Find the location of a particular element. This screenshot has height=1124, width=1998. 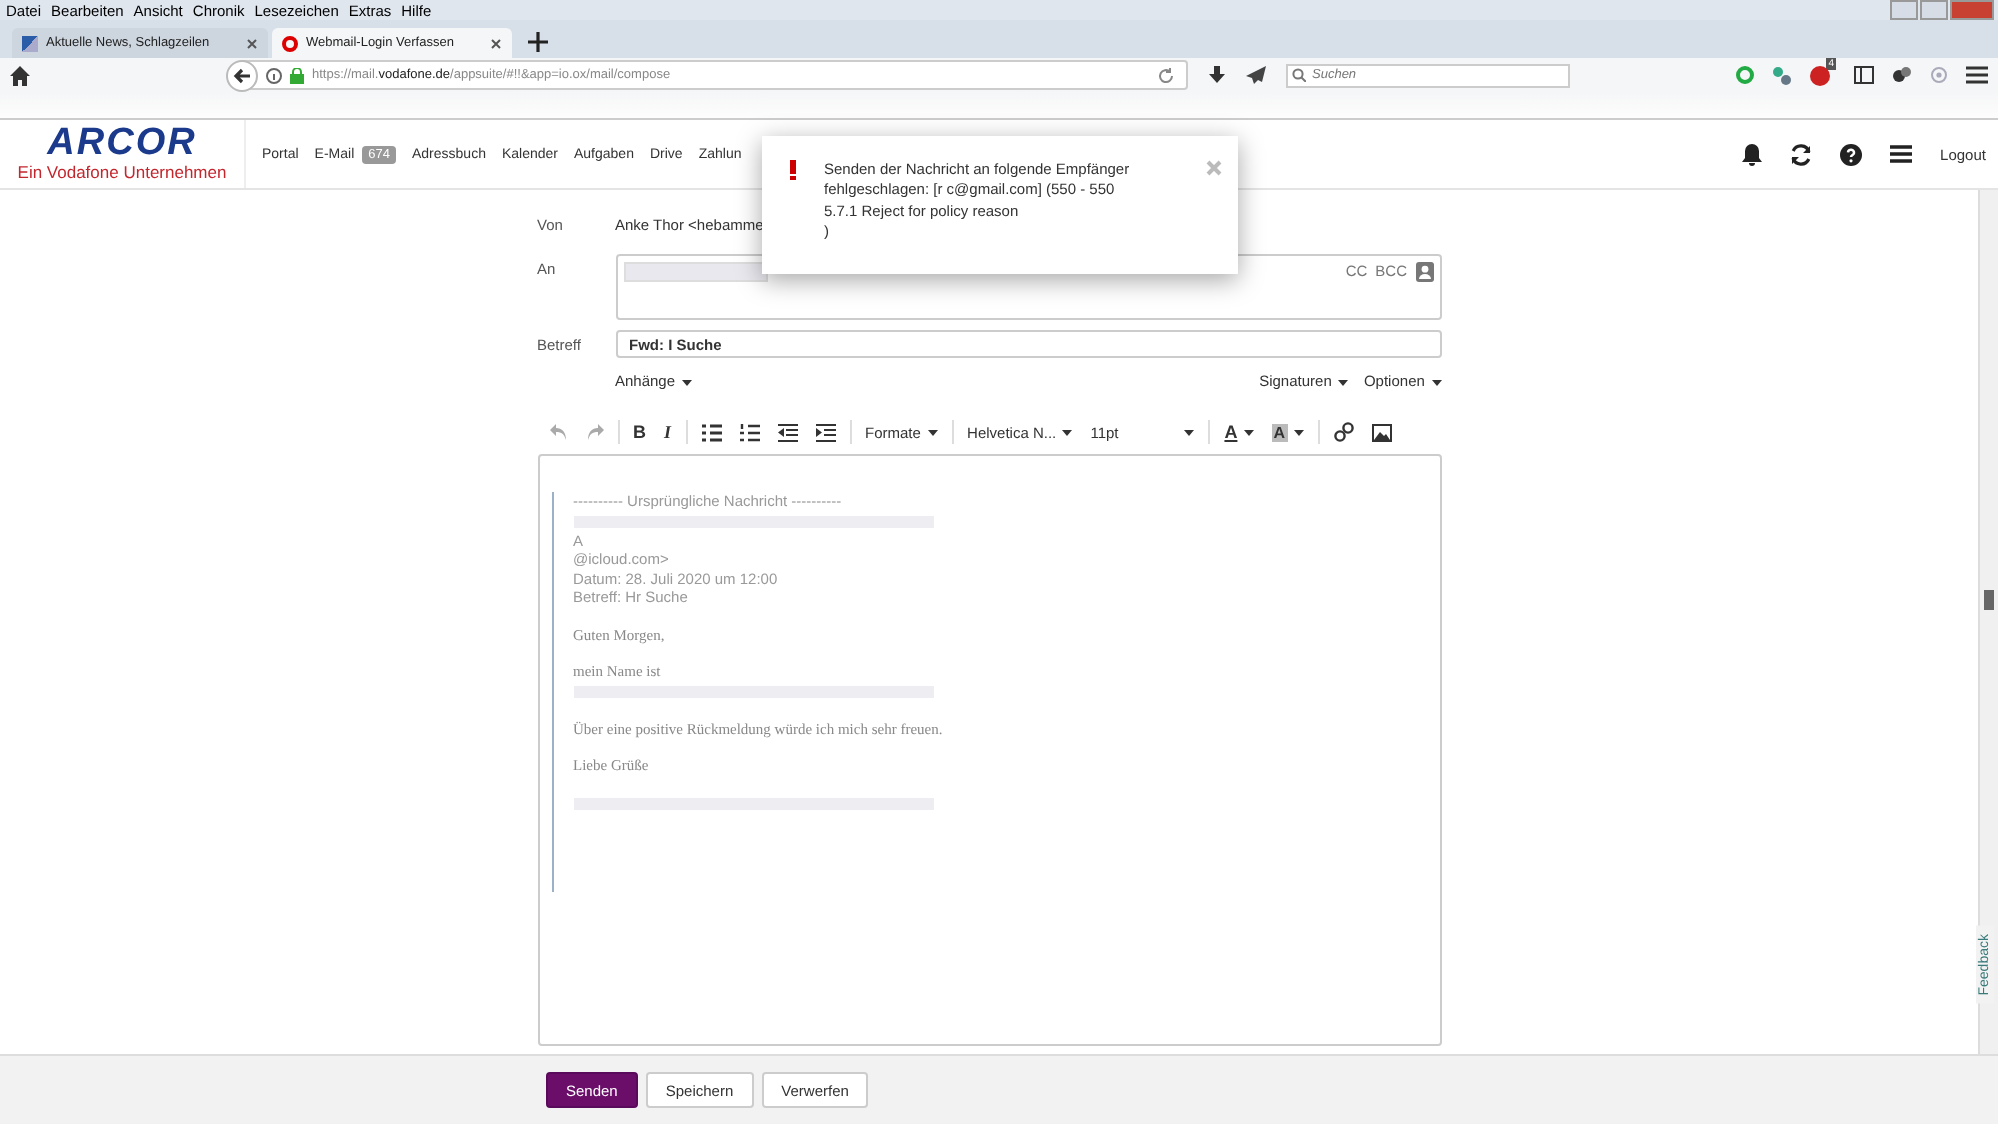

highlight-color-button: A is located at coordinates (1279, 432).